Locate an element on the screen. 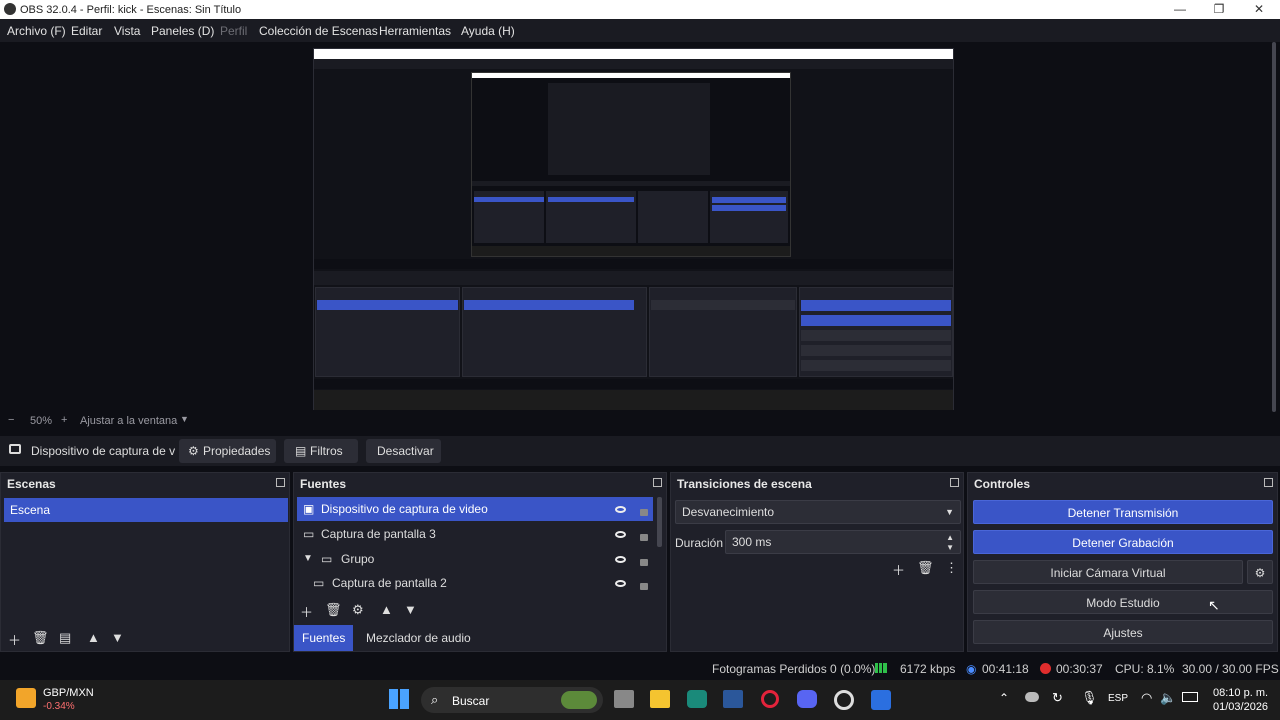 The image size is (1280, 720). source-item: ▭ Captura de pantalla 2 is located at coordinates (475, 583).